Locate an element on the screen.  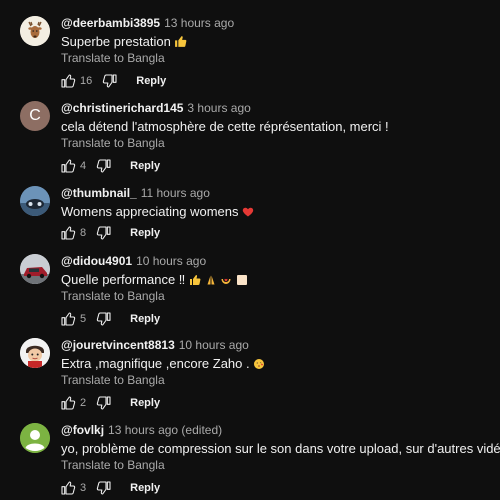
comment-author: @didou4901 is located at coordinates (96, 261).